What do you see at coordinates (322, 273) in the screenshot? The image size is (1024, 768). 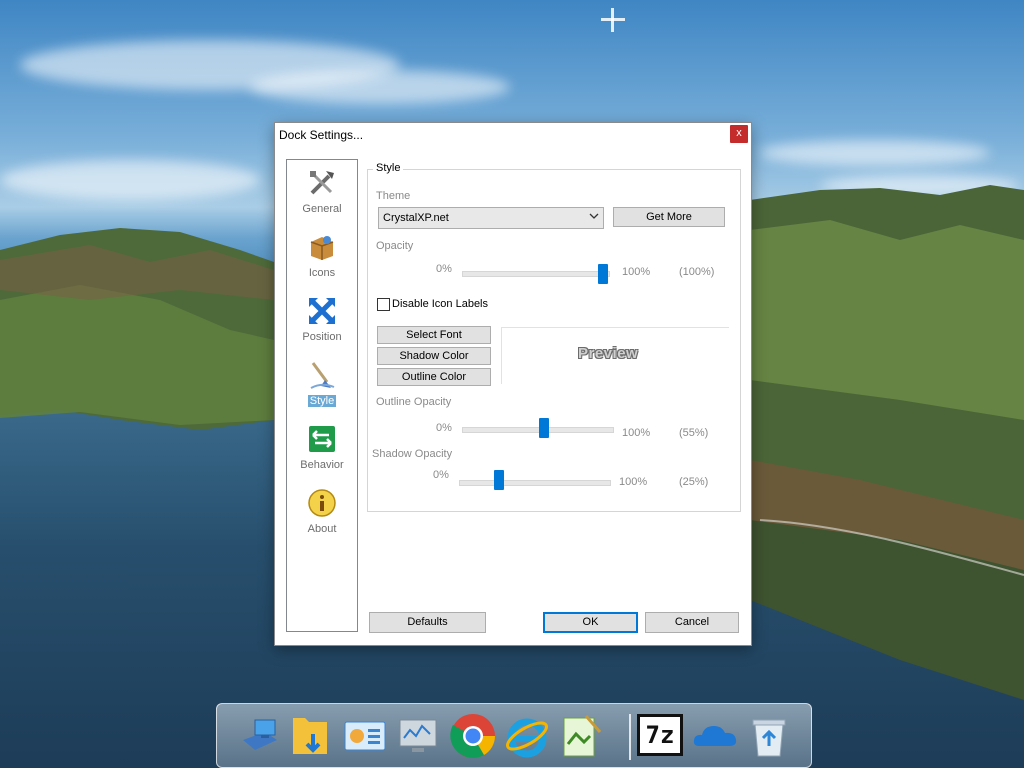 I see `nav-label: Icons` at bounding box center [322, 273].